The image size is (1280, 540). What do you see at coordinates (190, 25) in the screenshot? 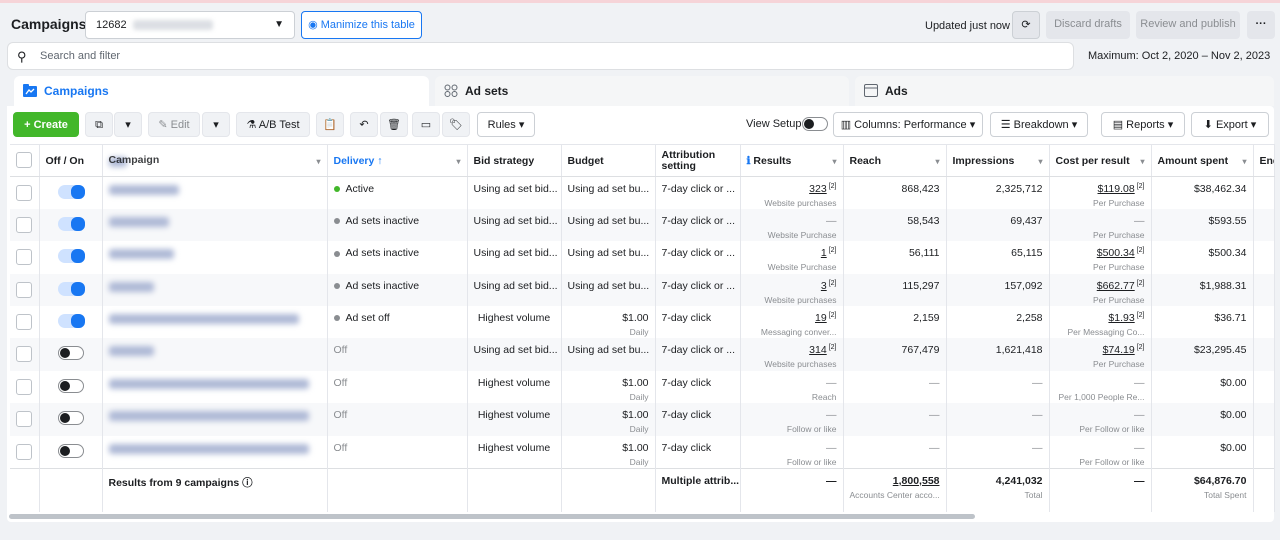
I see `account-selector: 12682 ▼` at bounding box center [190, 25].